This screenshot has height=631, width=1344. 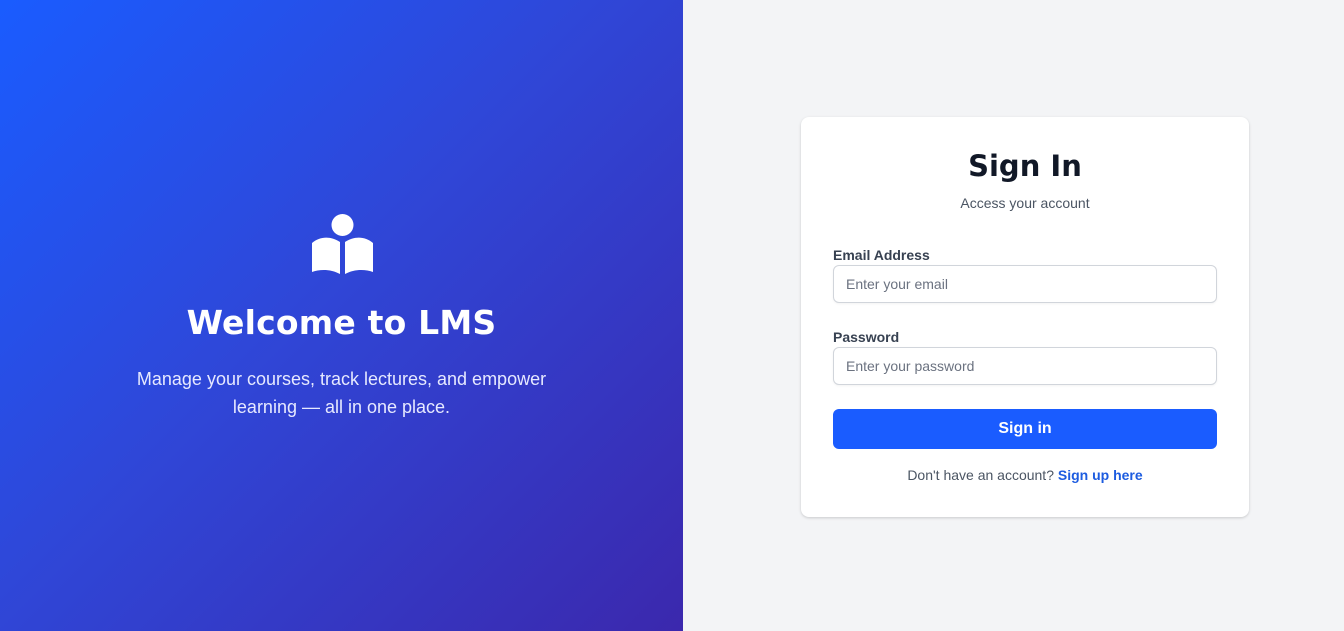 What do you see at coordinates (980, 475) in the screenshot?
I see `signup-prompt: Don't have an account?` at bounding box center [980, 475].